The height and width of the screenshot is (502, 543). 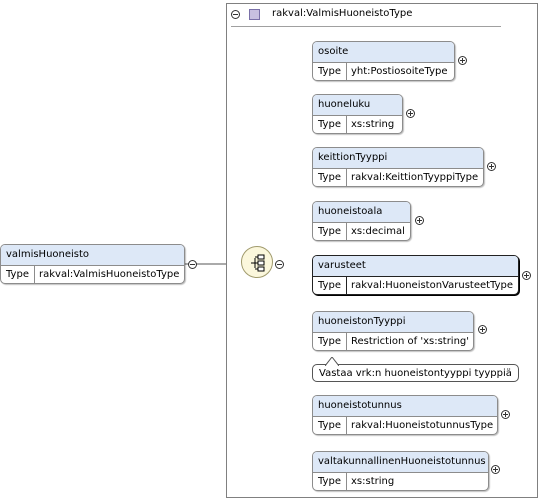 I want to click on element-type-row: Type xs:decimal, so click(x=361, y=231).